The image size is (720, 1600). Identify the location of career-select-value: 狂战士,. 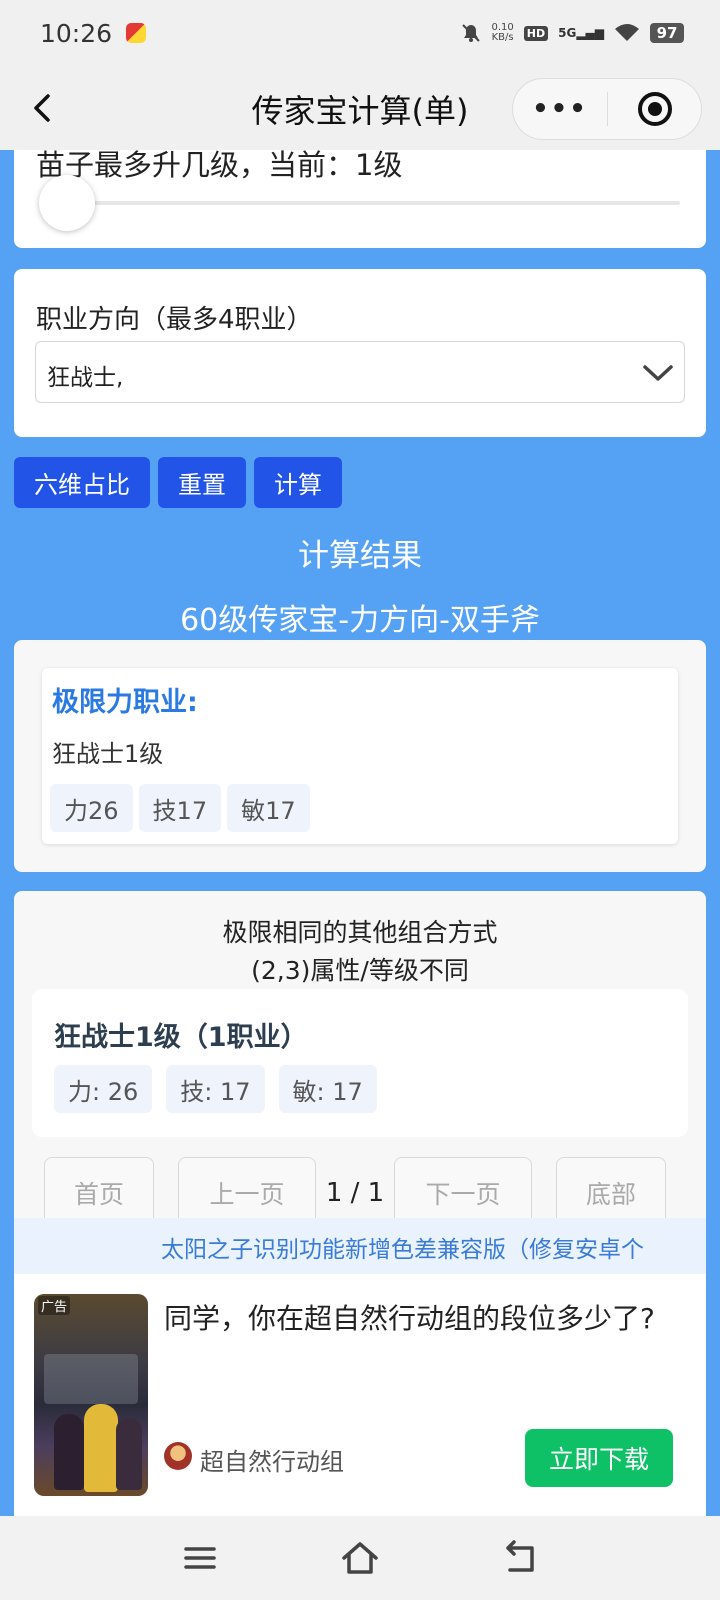
(85, 378).